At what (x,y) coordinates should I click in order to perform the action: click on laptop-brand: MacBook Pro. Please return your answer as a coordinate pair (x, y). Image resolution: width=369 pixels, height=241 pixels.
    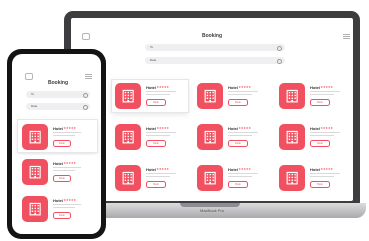
    Looking at the image, I should click on (211, 210).